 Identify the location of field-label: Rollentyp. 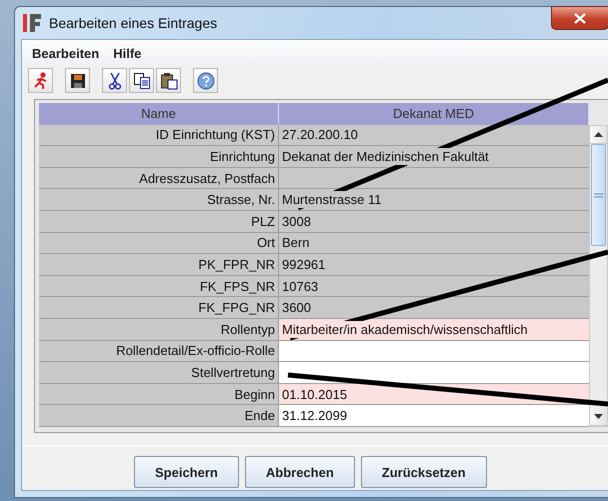
(159, 329).